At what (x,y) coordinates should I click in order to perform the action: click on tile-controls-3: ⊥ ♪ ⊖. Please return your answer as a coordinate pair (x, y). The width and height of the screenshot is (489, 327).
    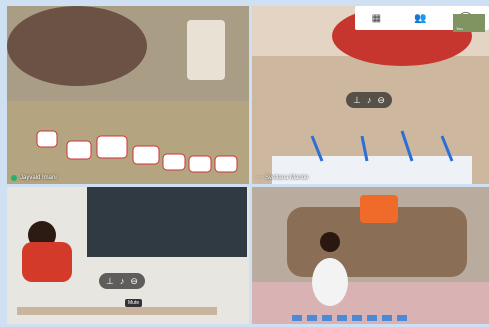
    Looking at the image, I should click on (122, 281).